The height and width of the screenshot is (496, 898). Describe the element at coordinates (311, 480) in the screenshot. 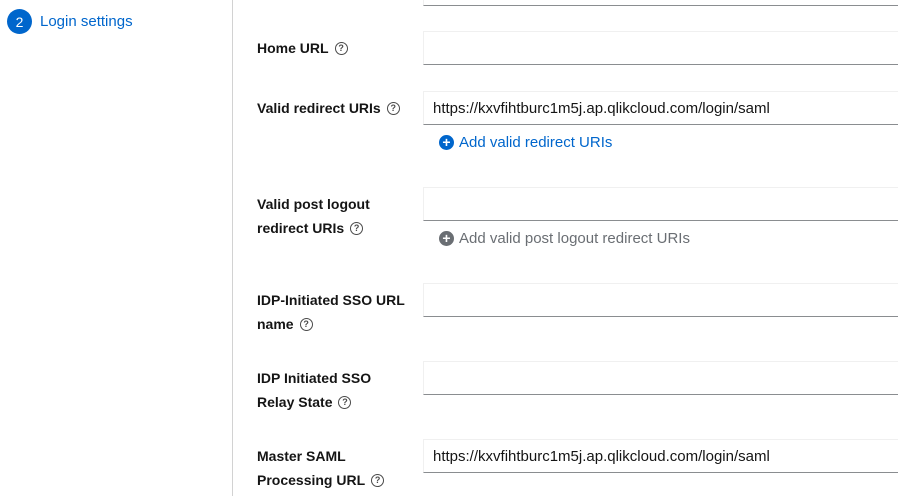

I see `master-saml-url-label-line2: Processing URL` at that location.